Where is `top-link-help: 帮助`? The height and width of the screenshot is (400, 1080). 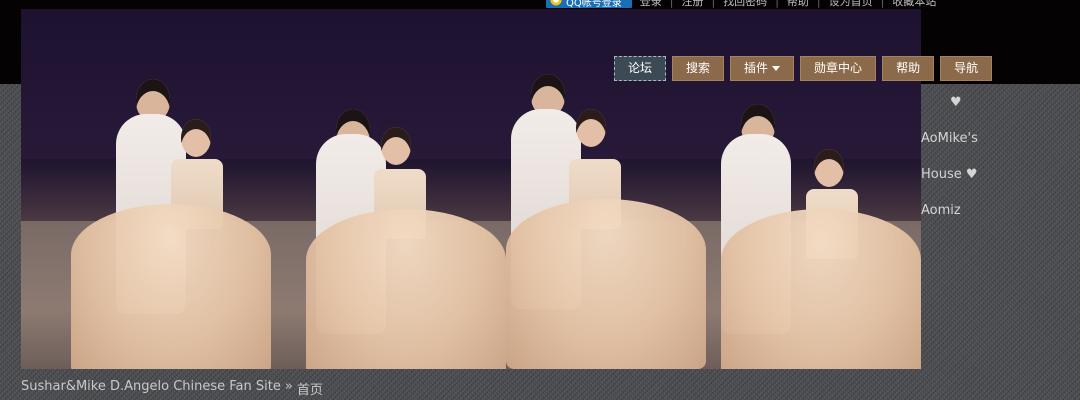
top-link-help: 帮助 is located at coordinates (798, 4).